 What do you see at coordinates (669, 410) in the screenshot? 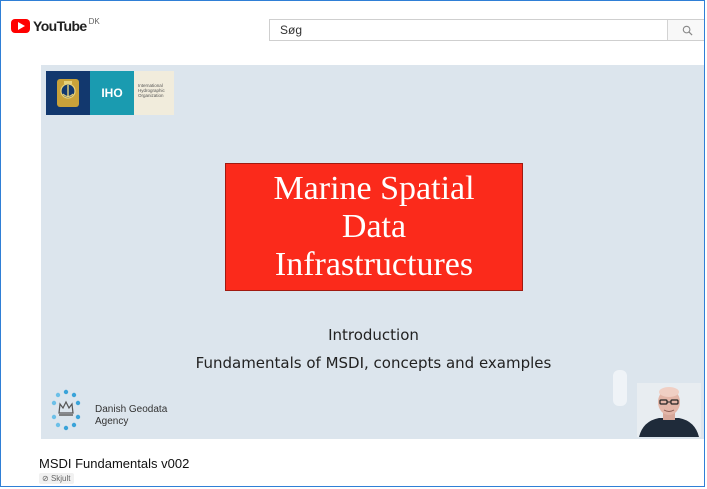
I see `presenter-webcam` at bounding box center [669, 410].